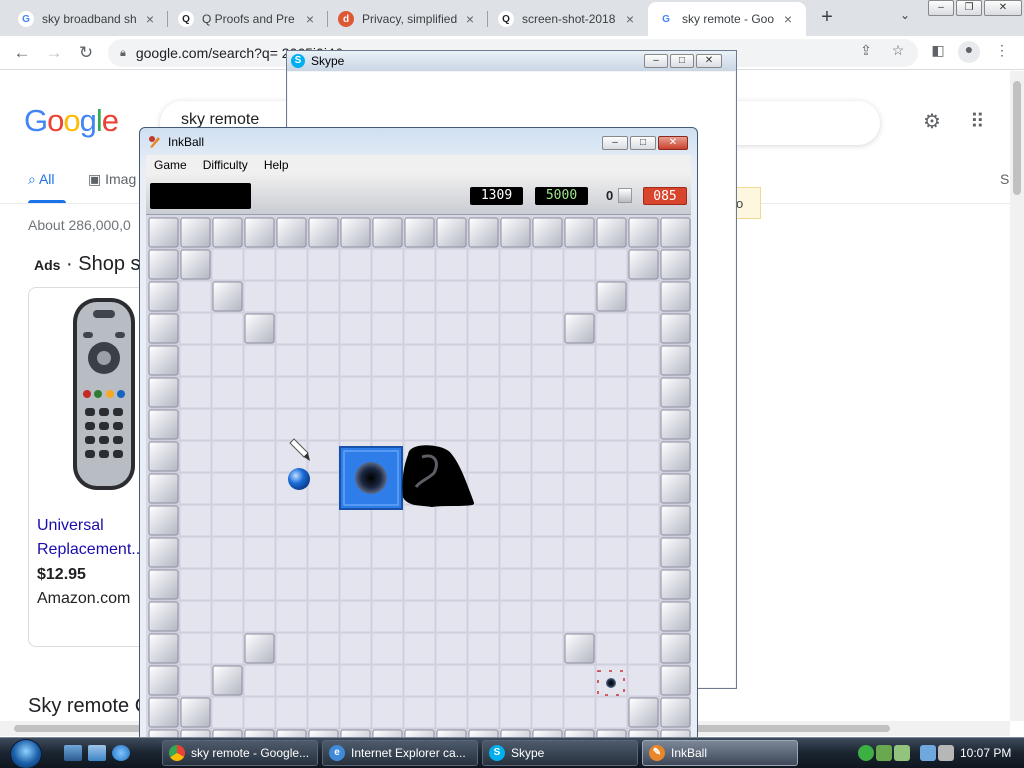 The height and width of the screenshot is (768, 1024). What do you see at coordinates (54, 54) in the screenshot?
I see `forward-icon: →` at bounding box center [54, 54].